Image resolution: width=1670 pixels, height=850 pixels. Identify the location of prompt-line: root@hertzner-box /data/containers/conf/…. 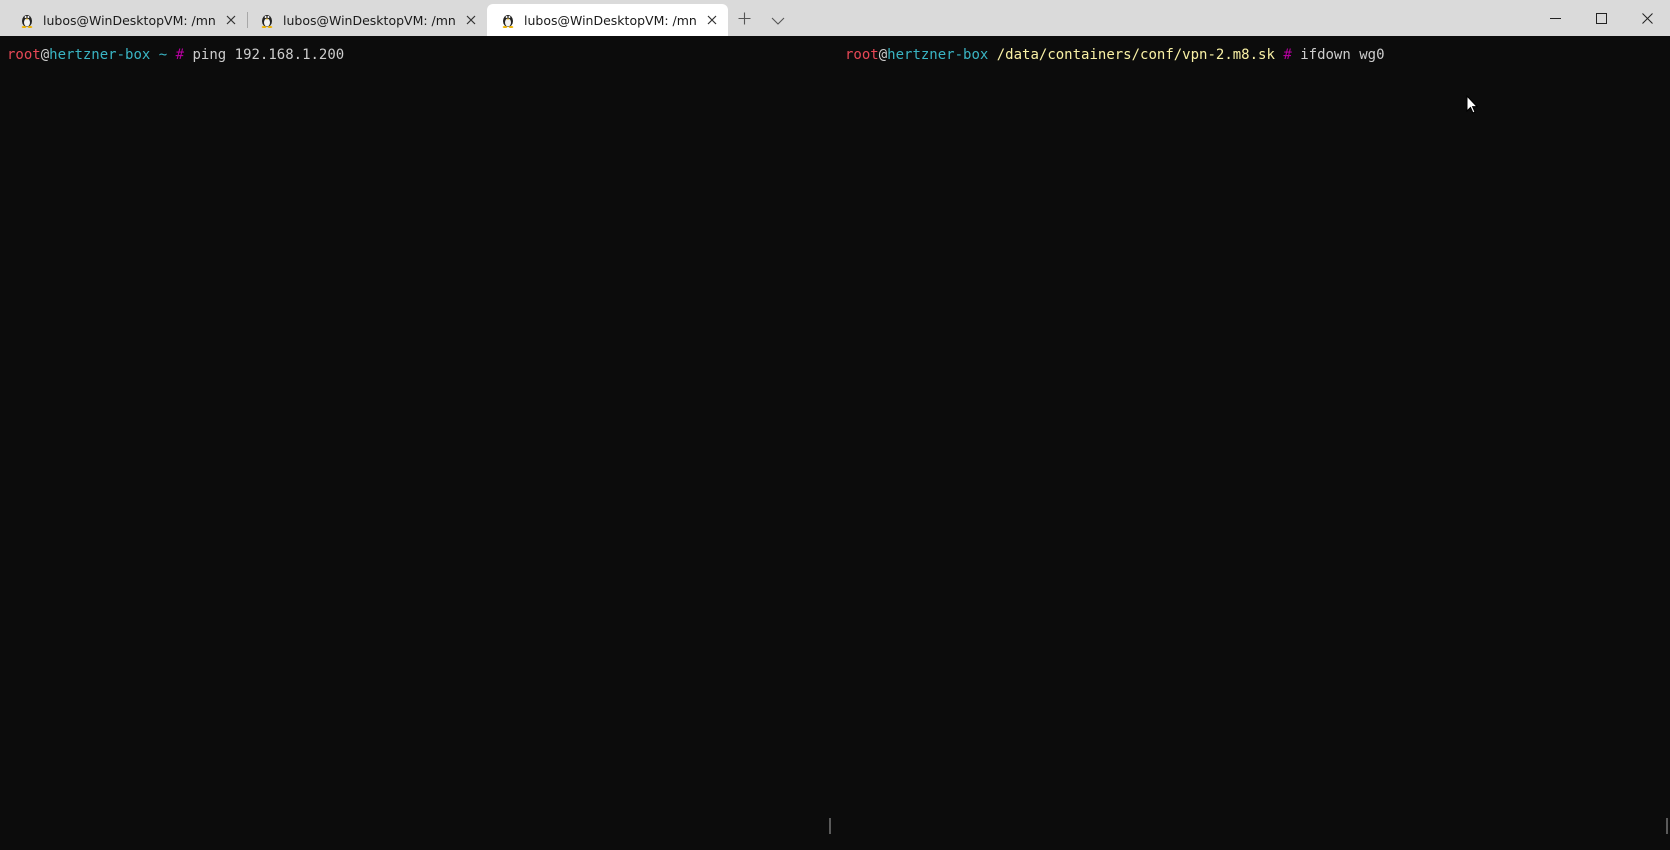
(1115, 55).